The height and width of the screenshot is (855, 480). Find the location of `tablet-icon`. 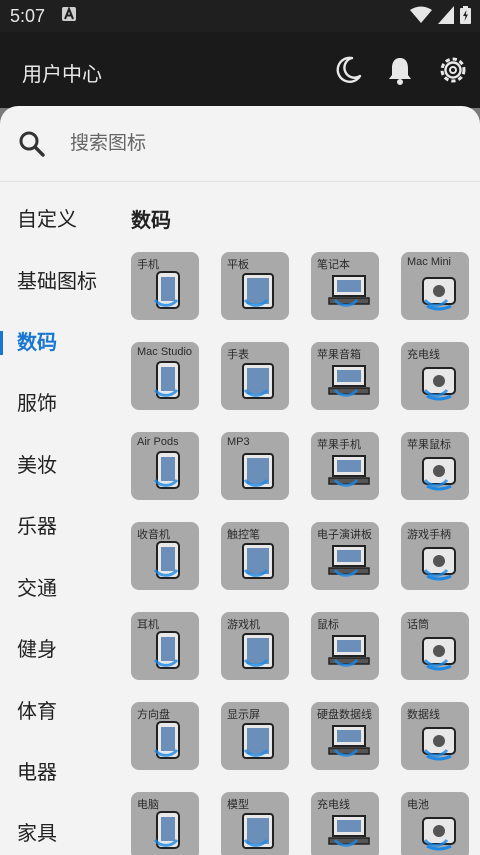

tablet-icon is located at coordinates (259, 290).